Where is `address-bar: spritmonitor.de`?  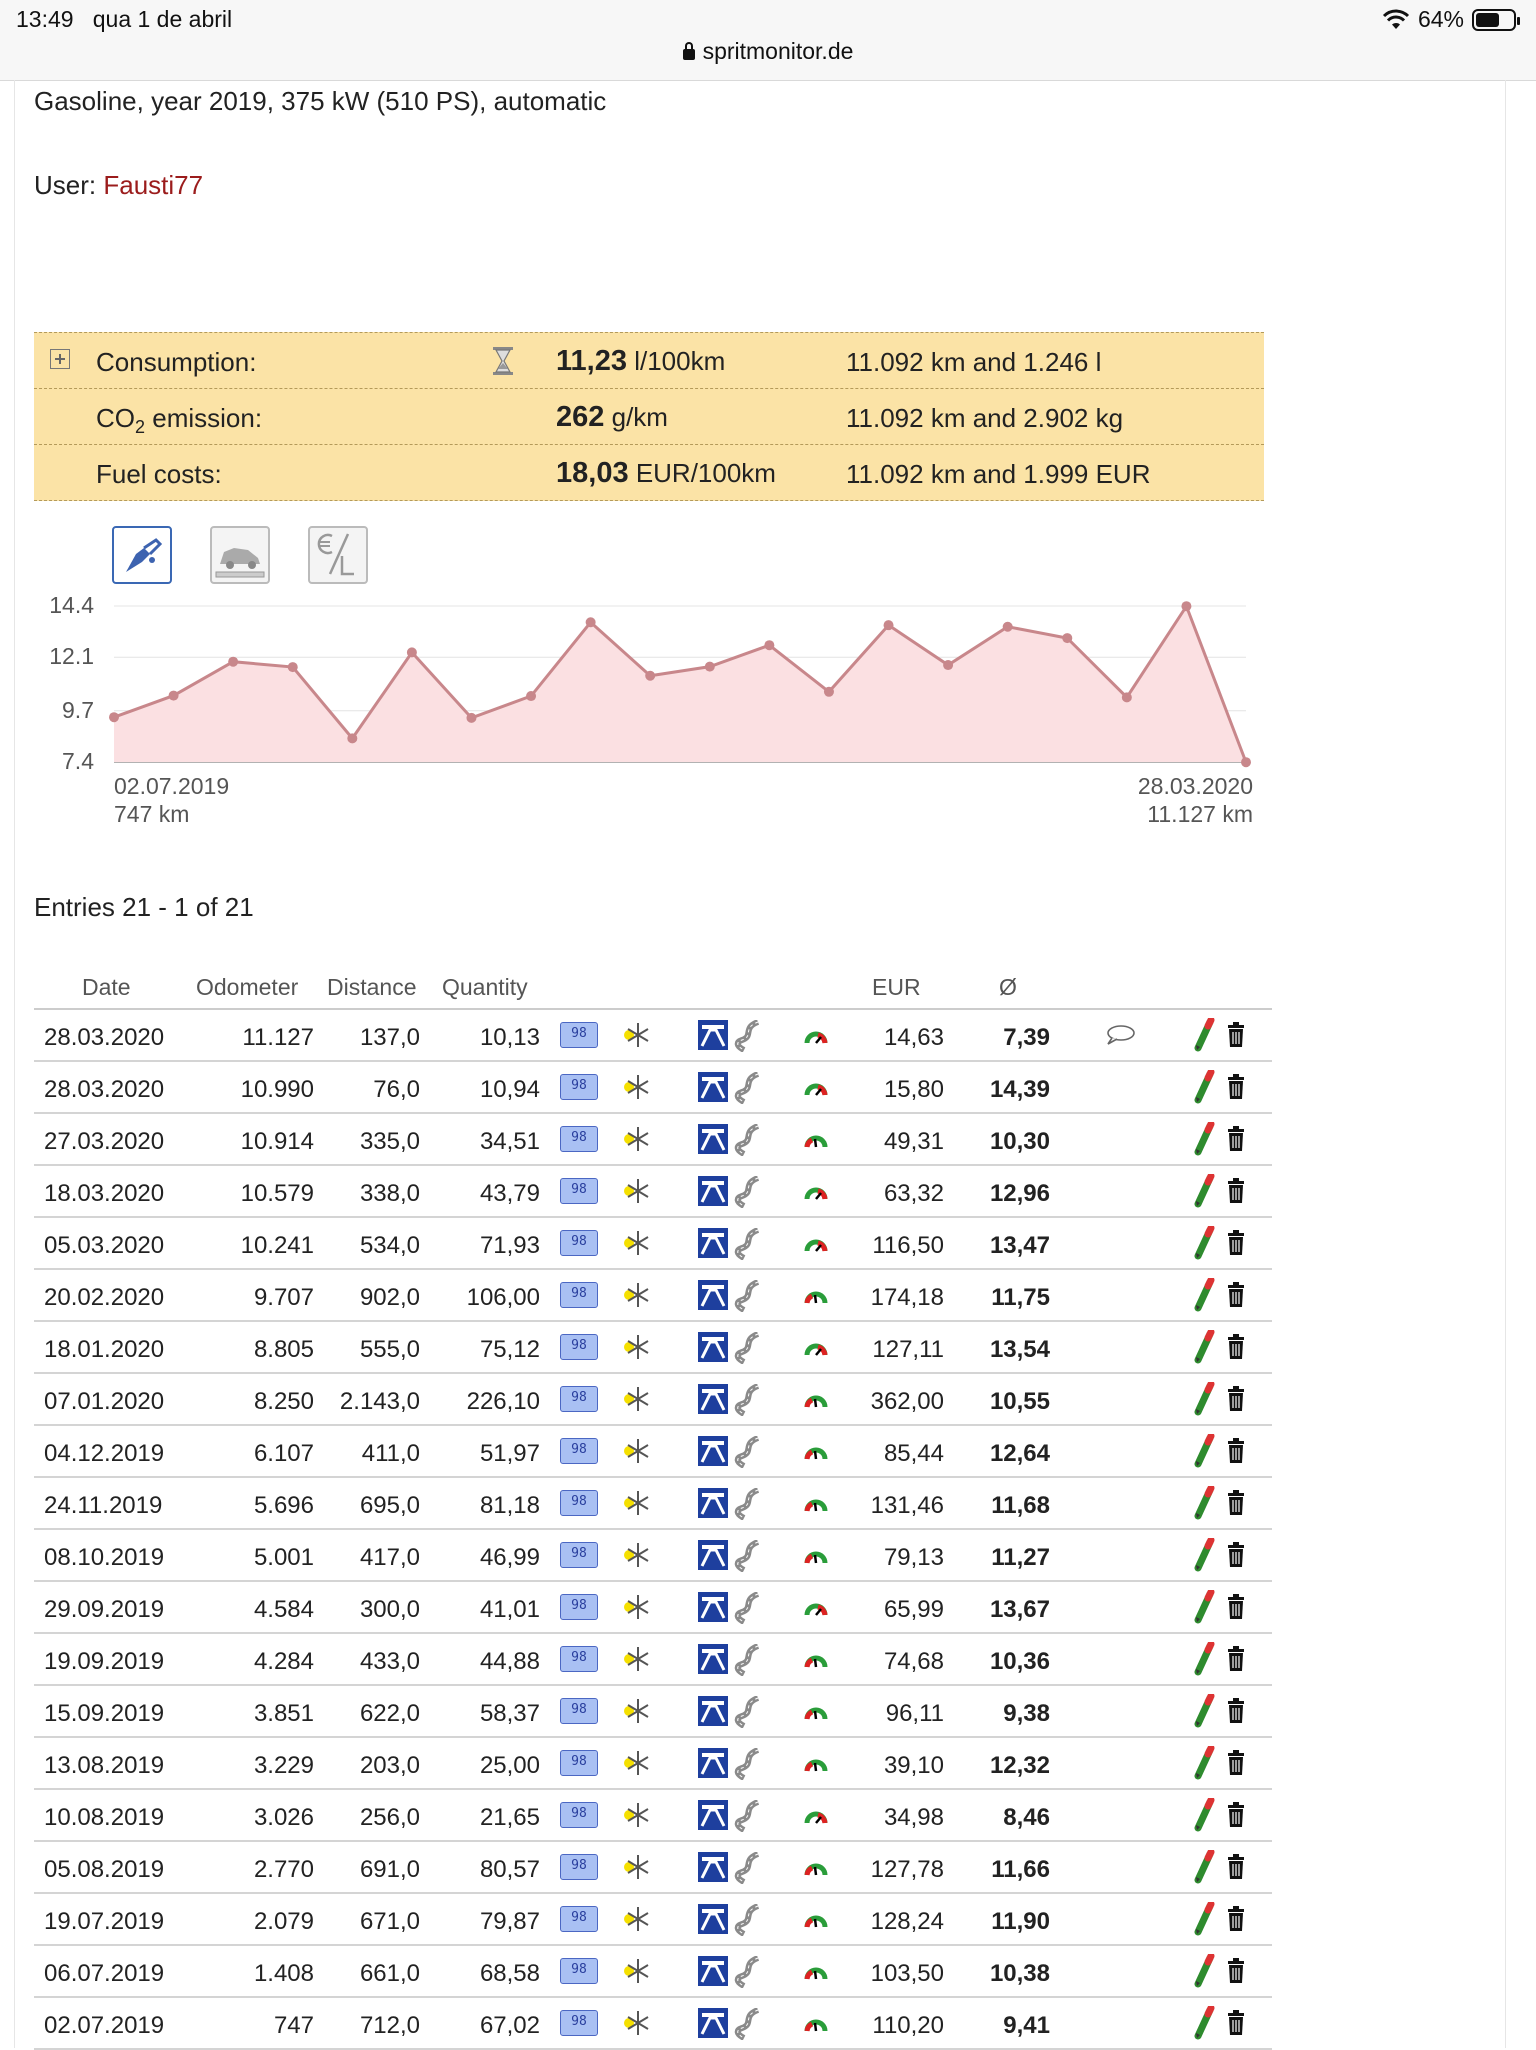 address-bar: spritmonitor.de is located at coordinates (768, 51).